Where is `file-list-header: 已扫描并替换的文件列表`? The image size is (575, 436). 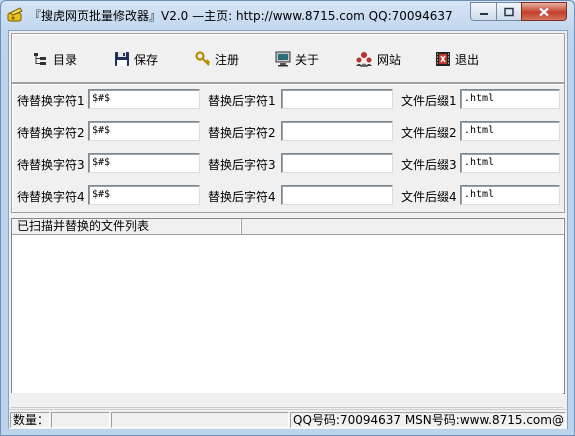 file-list-header: 已扫描并替换的文件列表 is located at coordinates (288, 227).